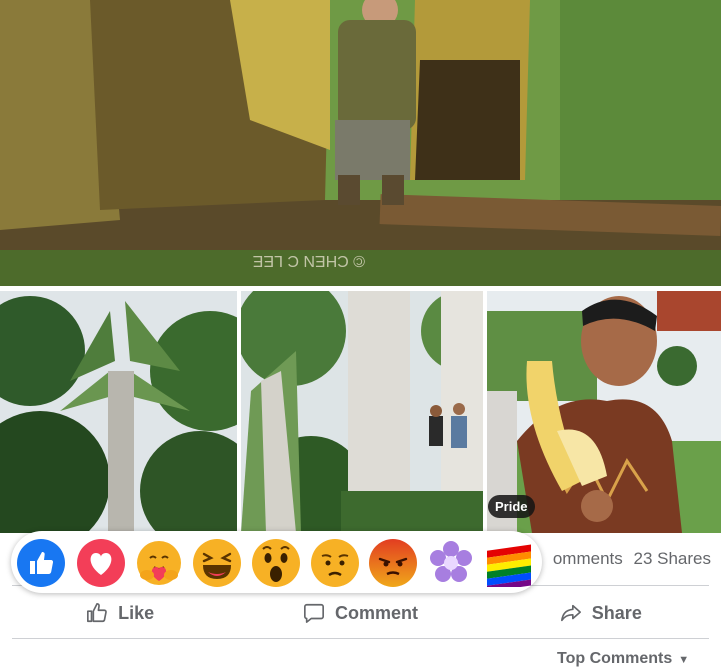 The height and width of the screenshot is (668, 721). Describe the element at coordinates (360, 638) in the screenshot. I see `divider` at that location.